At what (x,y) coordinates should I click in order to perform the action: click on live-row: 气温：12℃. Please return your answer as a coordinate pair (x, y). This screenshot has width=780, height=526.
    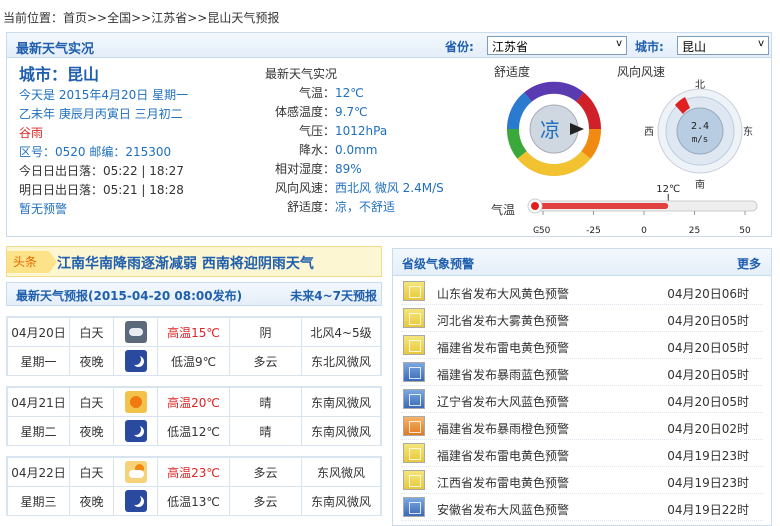
    Looking at the image, I should click on (331, 93).